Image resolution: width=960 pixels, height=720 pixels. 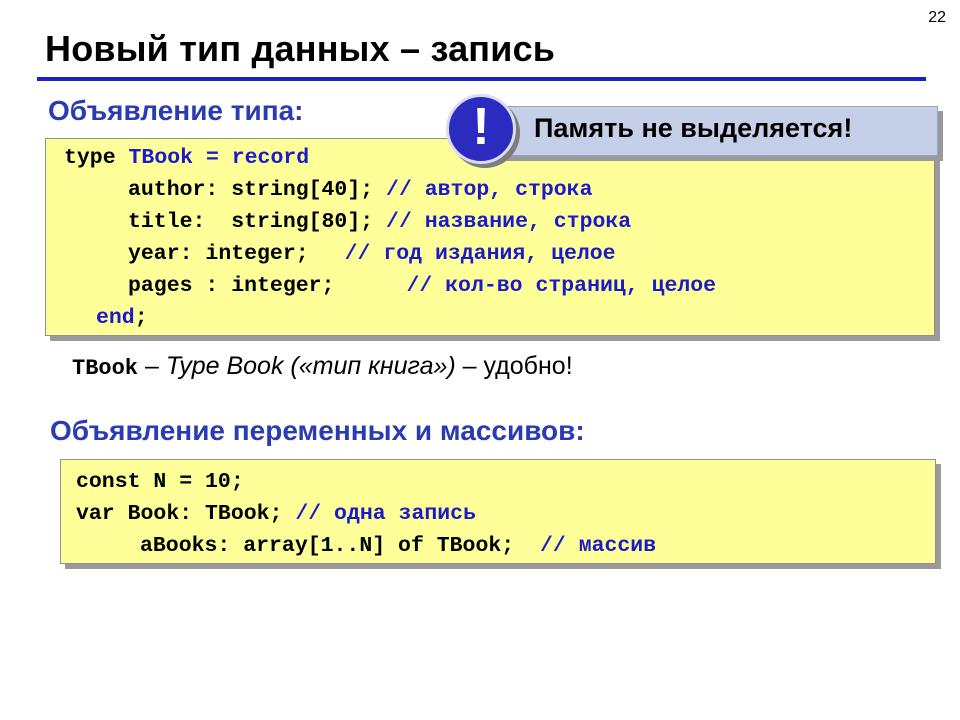 I want to click on callout-text: Память не выделяется!, so click(x=693, y=128).